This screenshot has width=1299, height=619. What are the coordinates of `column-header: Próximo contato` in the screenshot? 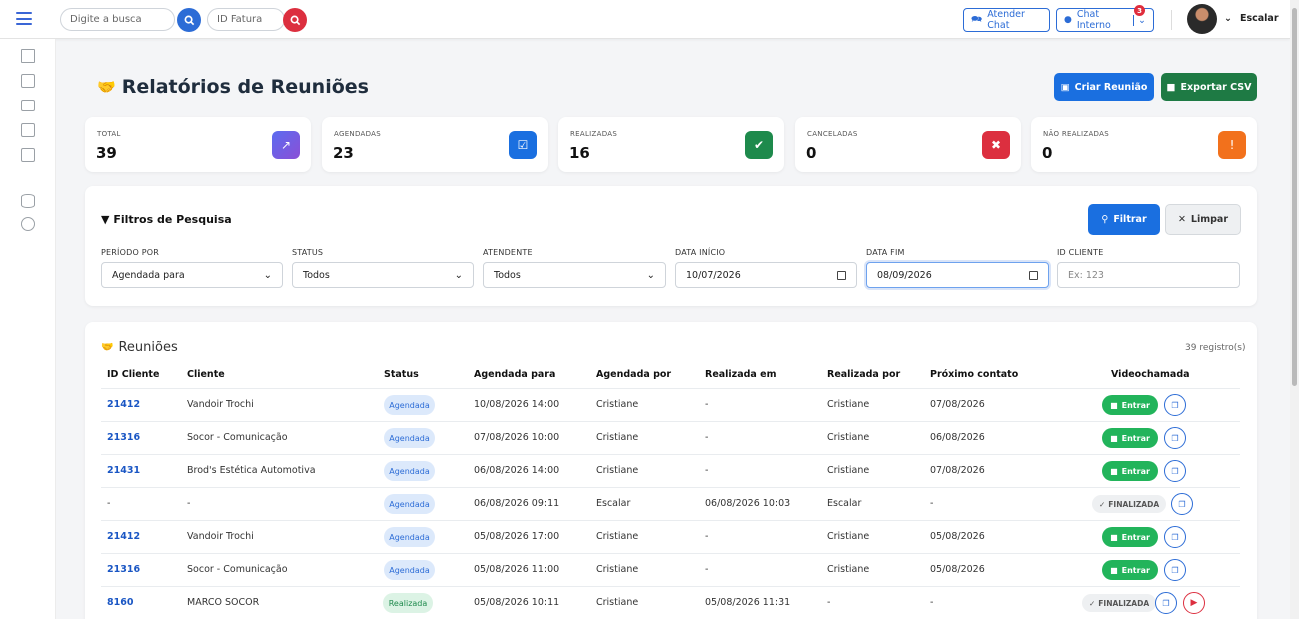 It's located at (974, 374).